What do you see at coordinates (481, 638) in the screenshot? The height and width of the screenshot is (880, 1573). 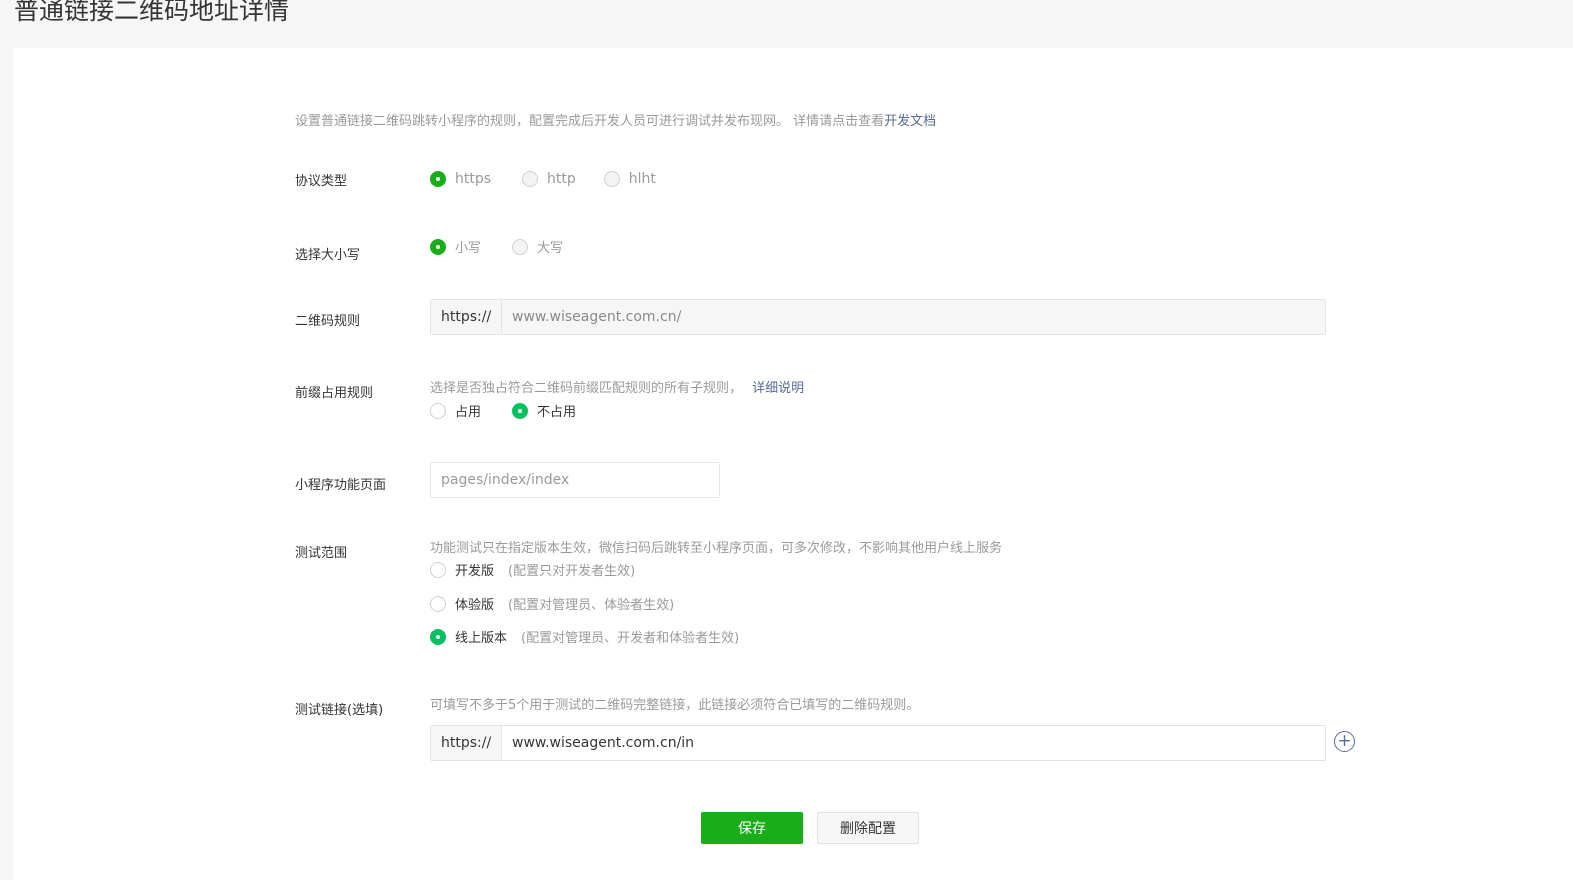 I see `scope-option-name: 线上版本` at bounding box center [481, 638].